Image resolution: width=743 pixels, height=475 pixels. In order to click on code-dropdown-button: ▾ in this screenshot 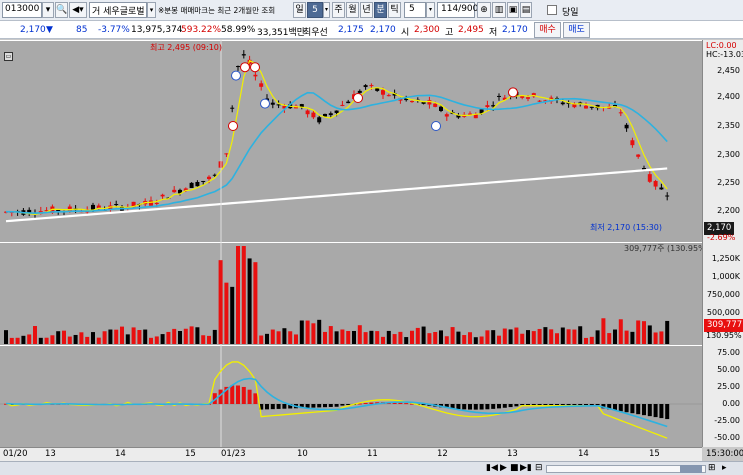, I will do `click(48, 10)`.